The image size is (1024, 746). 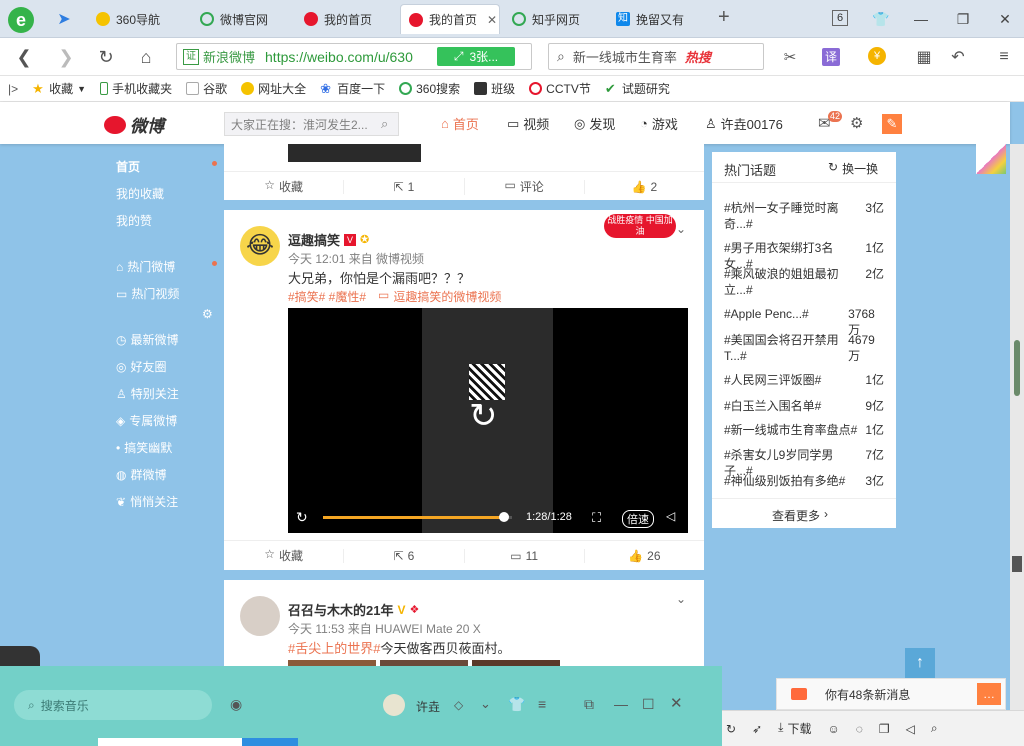 What do you see at coordinates (596, 518) in the screenshot?
I see `fullscreen-icon: ⛶` at bounding box center [596, 518].